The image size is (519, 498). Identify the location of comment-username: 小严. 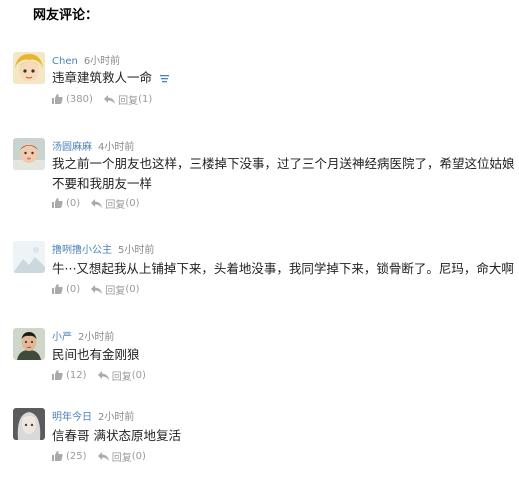
(62, 337).